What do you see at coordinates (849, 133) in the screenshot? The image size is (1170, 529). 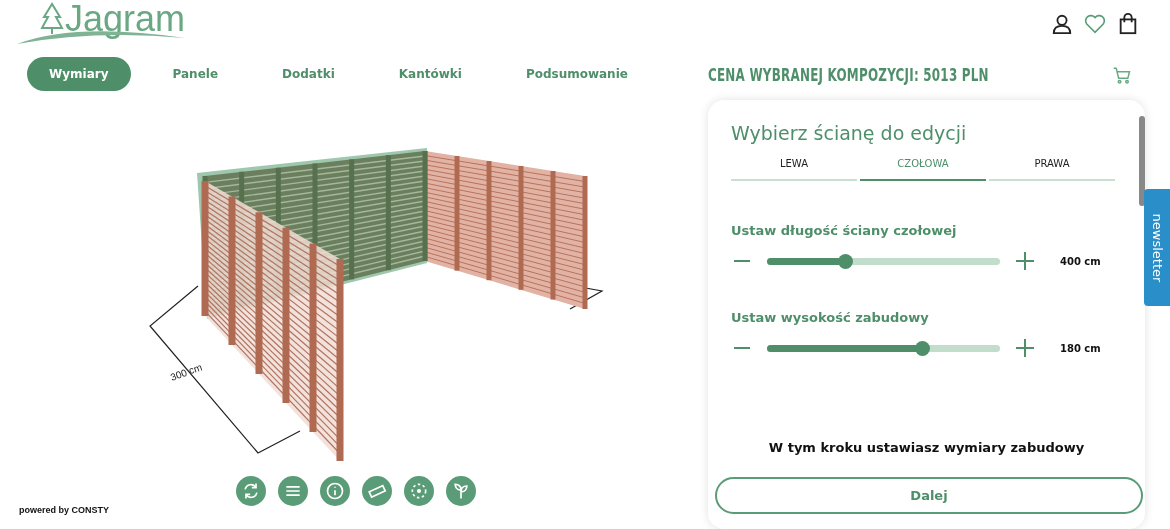 I see `panel-title: Wybierz ścianę do edycji` at bounding box center [849, 133].